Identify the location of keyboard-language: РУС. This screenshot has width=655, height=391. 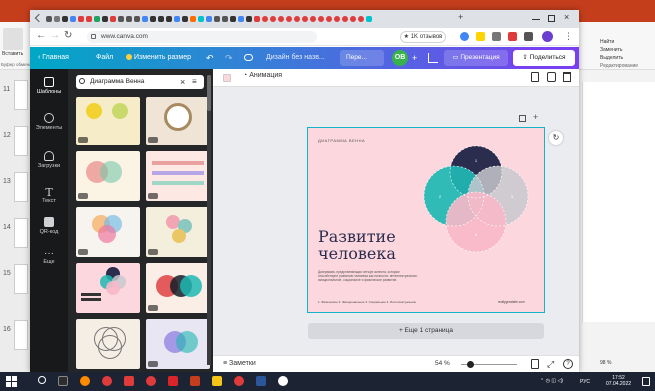
(585, 382).